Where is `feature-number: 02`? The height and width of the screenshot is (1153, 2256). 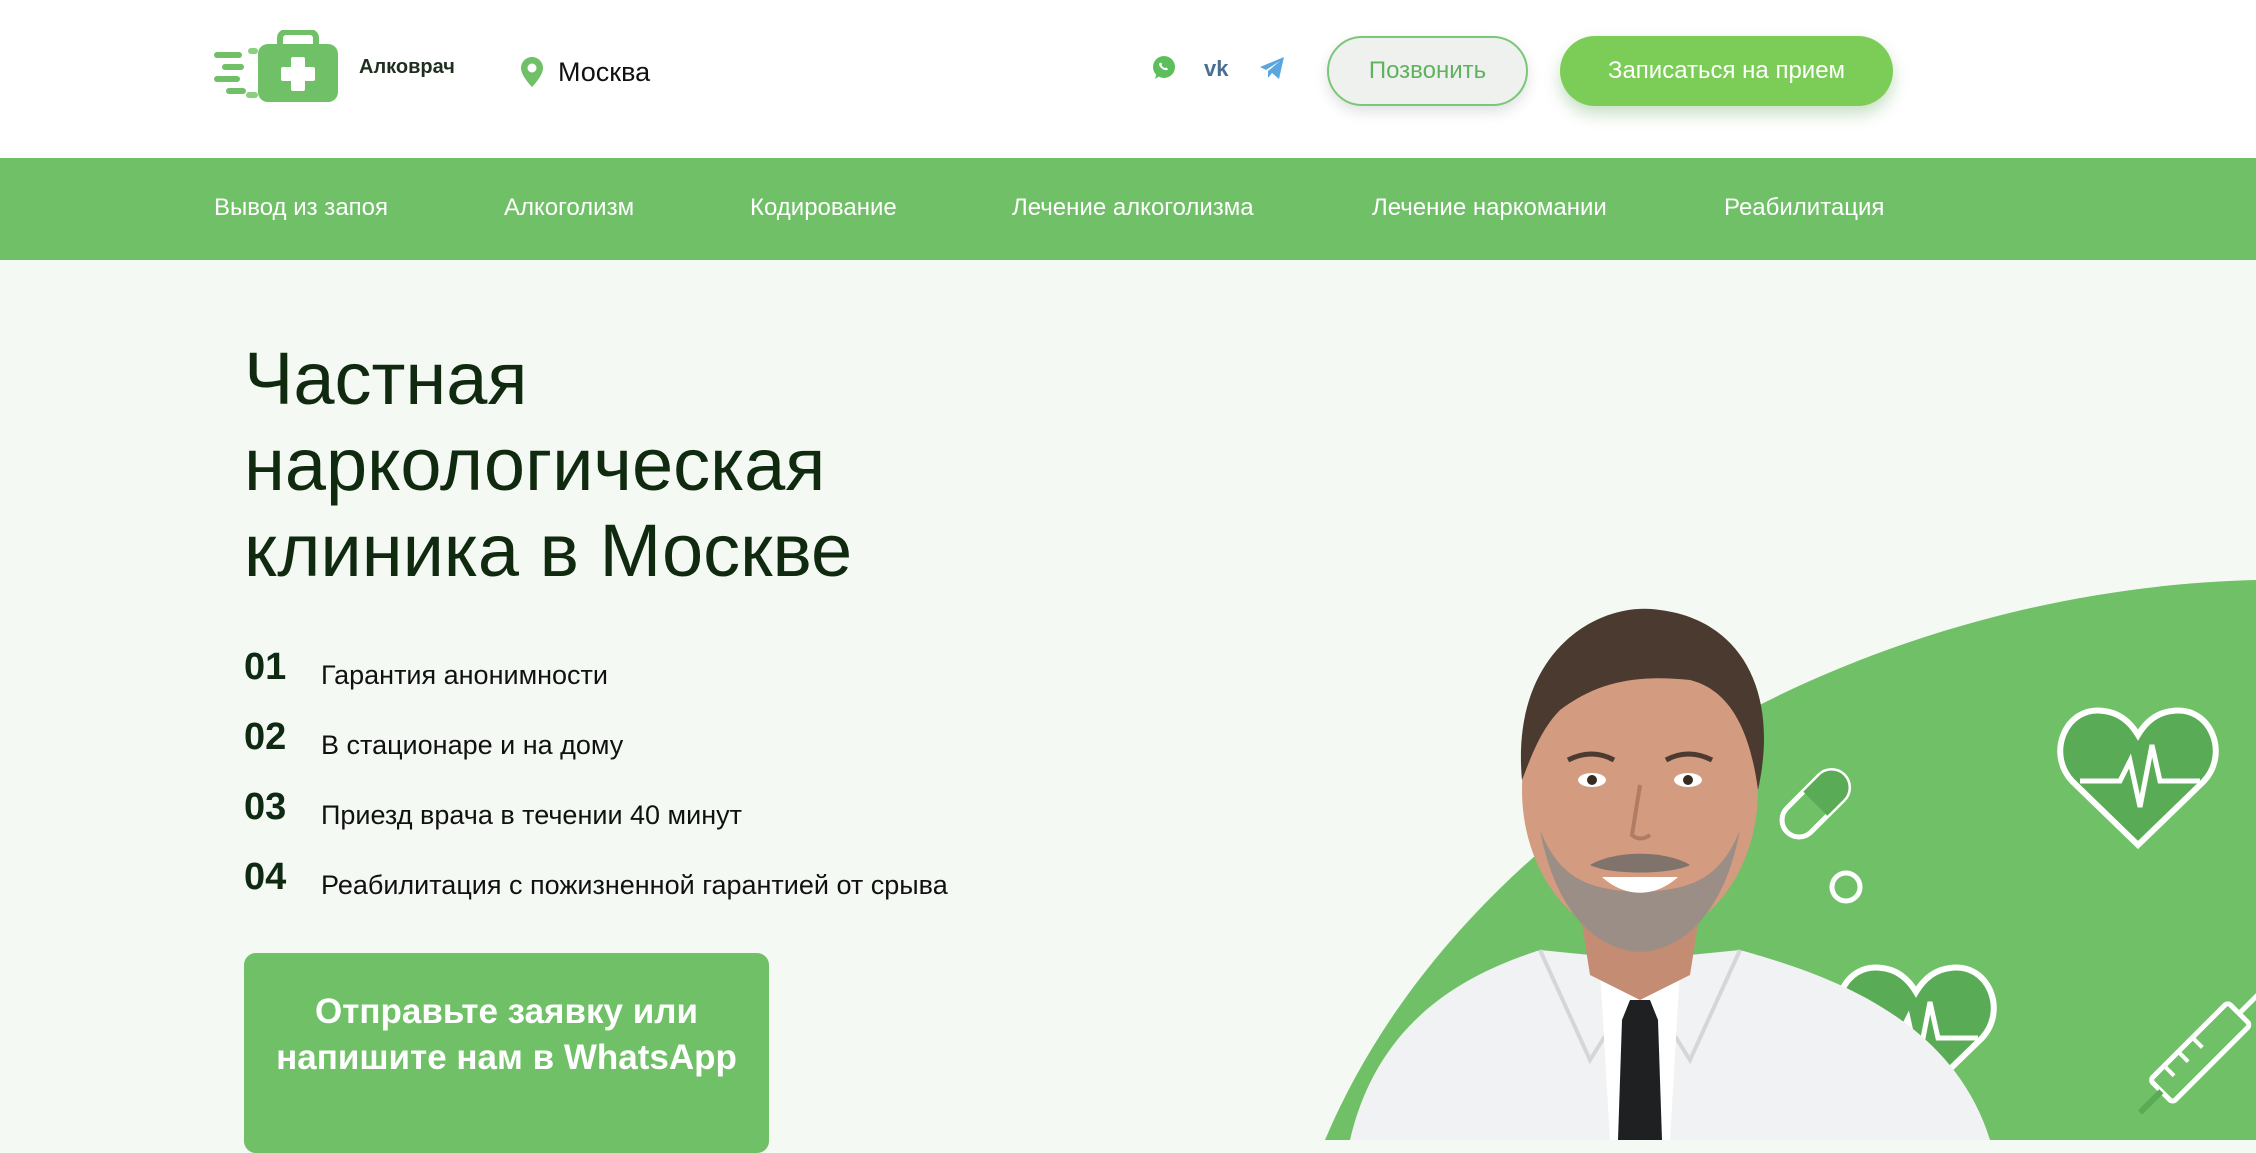 feature-number: 02 is located at coordinates (265, 737).